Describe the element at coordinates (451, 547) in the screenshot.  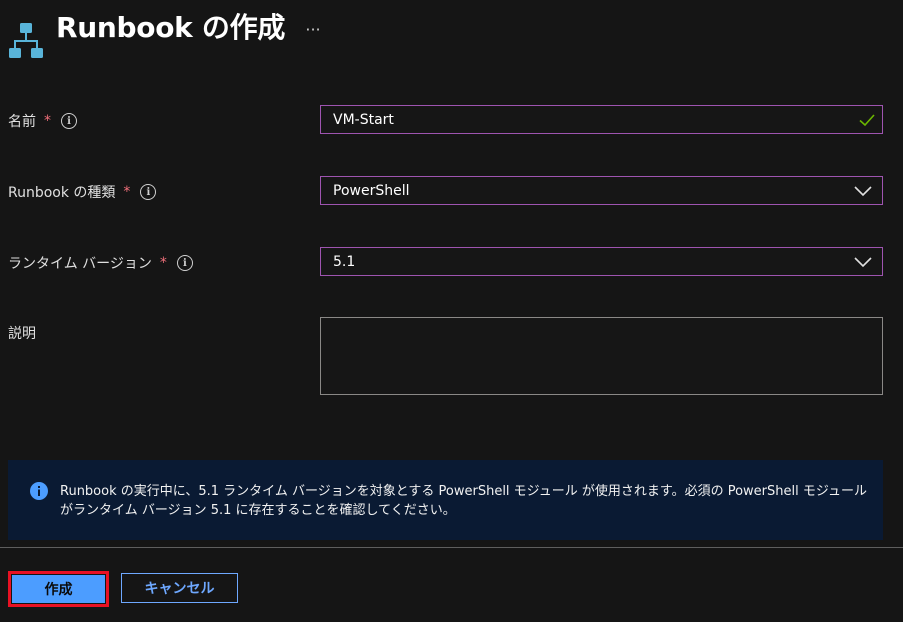
I see `footer-divider` at that location.